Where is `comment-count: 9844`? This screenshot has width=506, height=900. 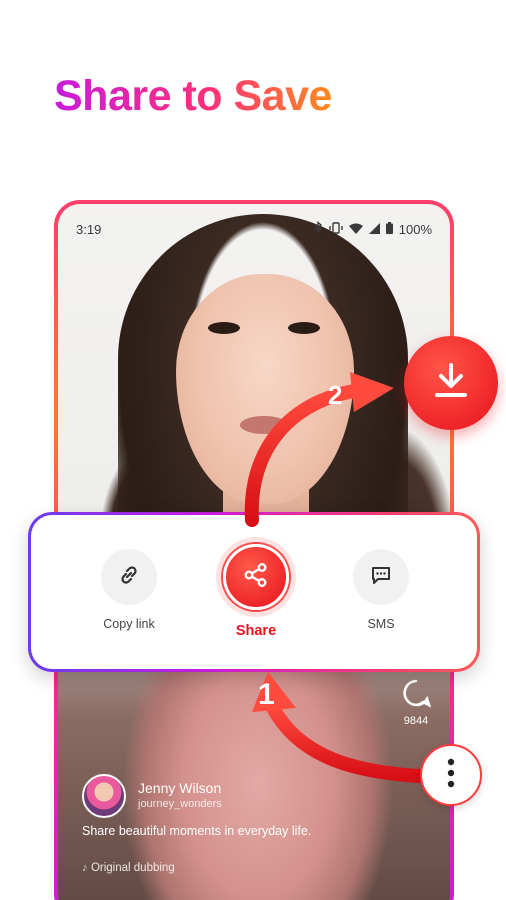 comment-count: 9844 is located at coordinates (416, 721).